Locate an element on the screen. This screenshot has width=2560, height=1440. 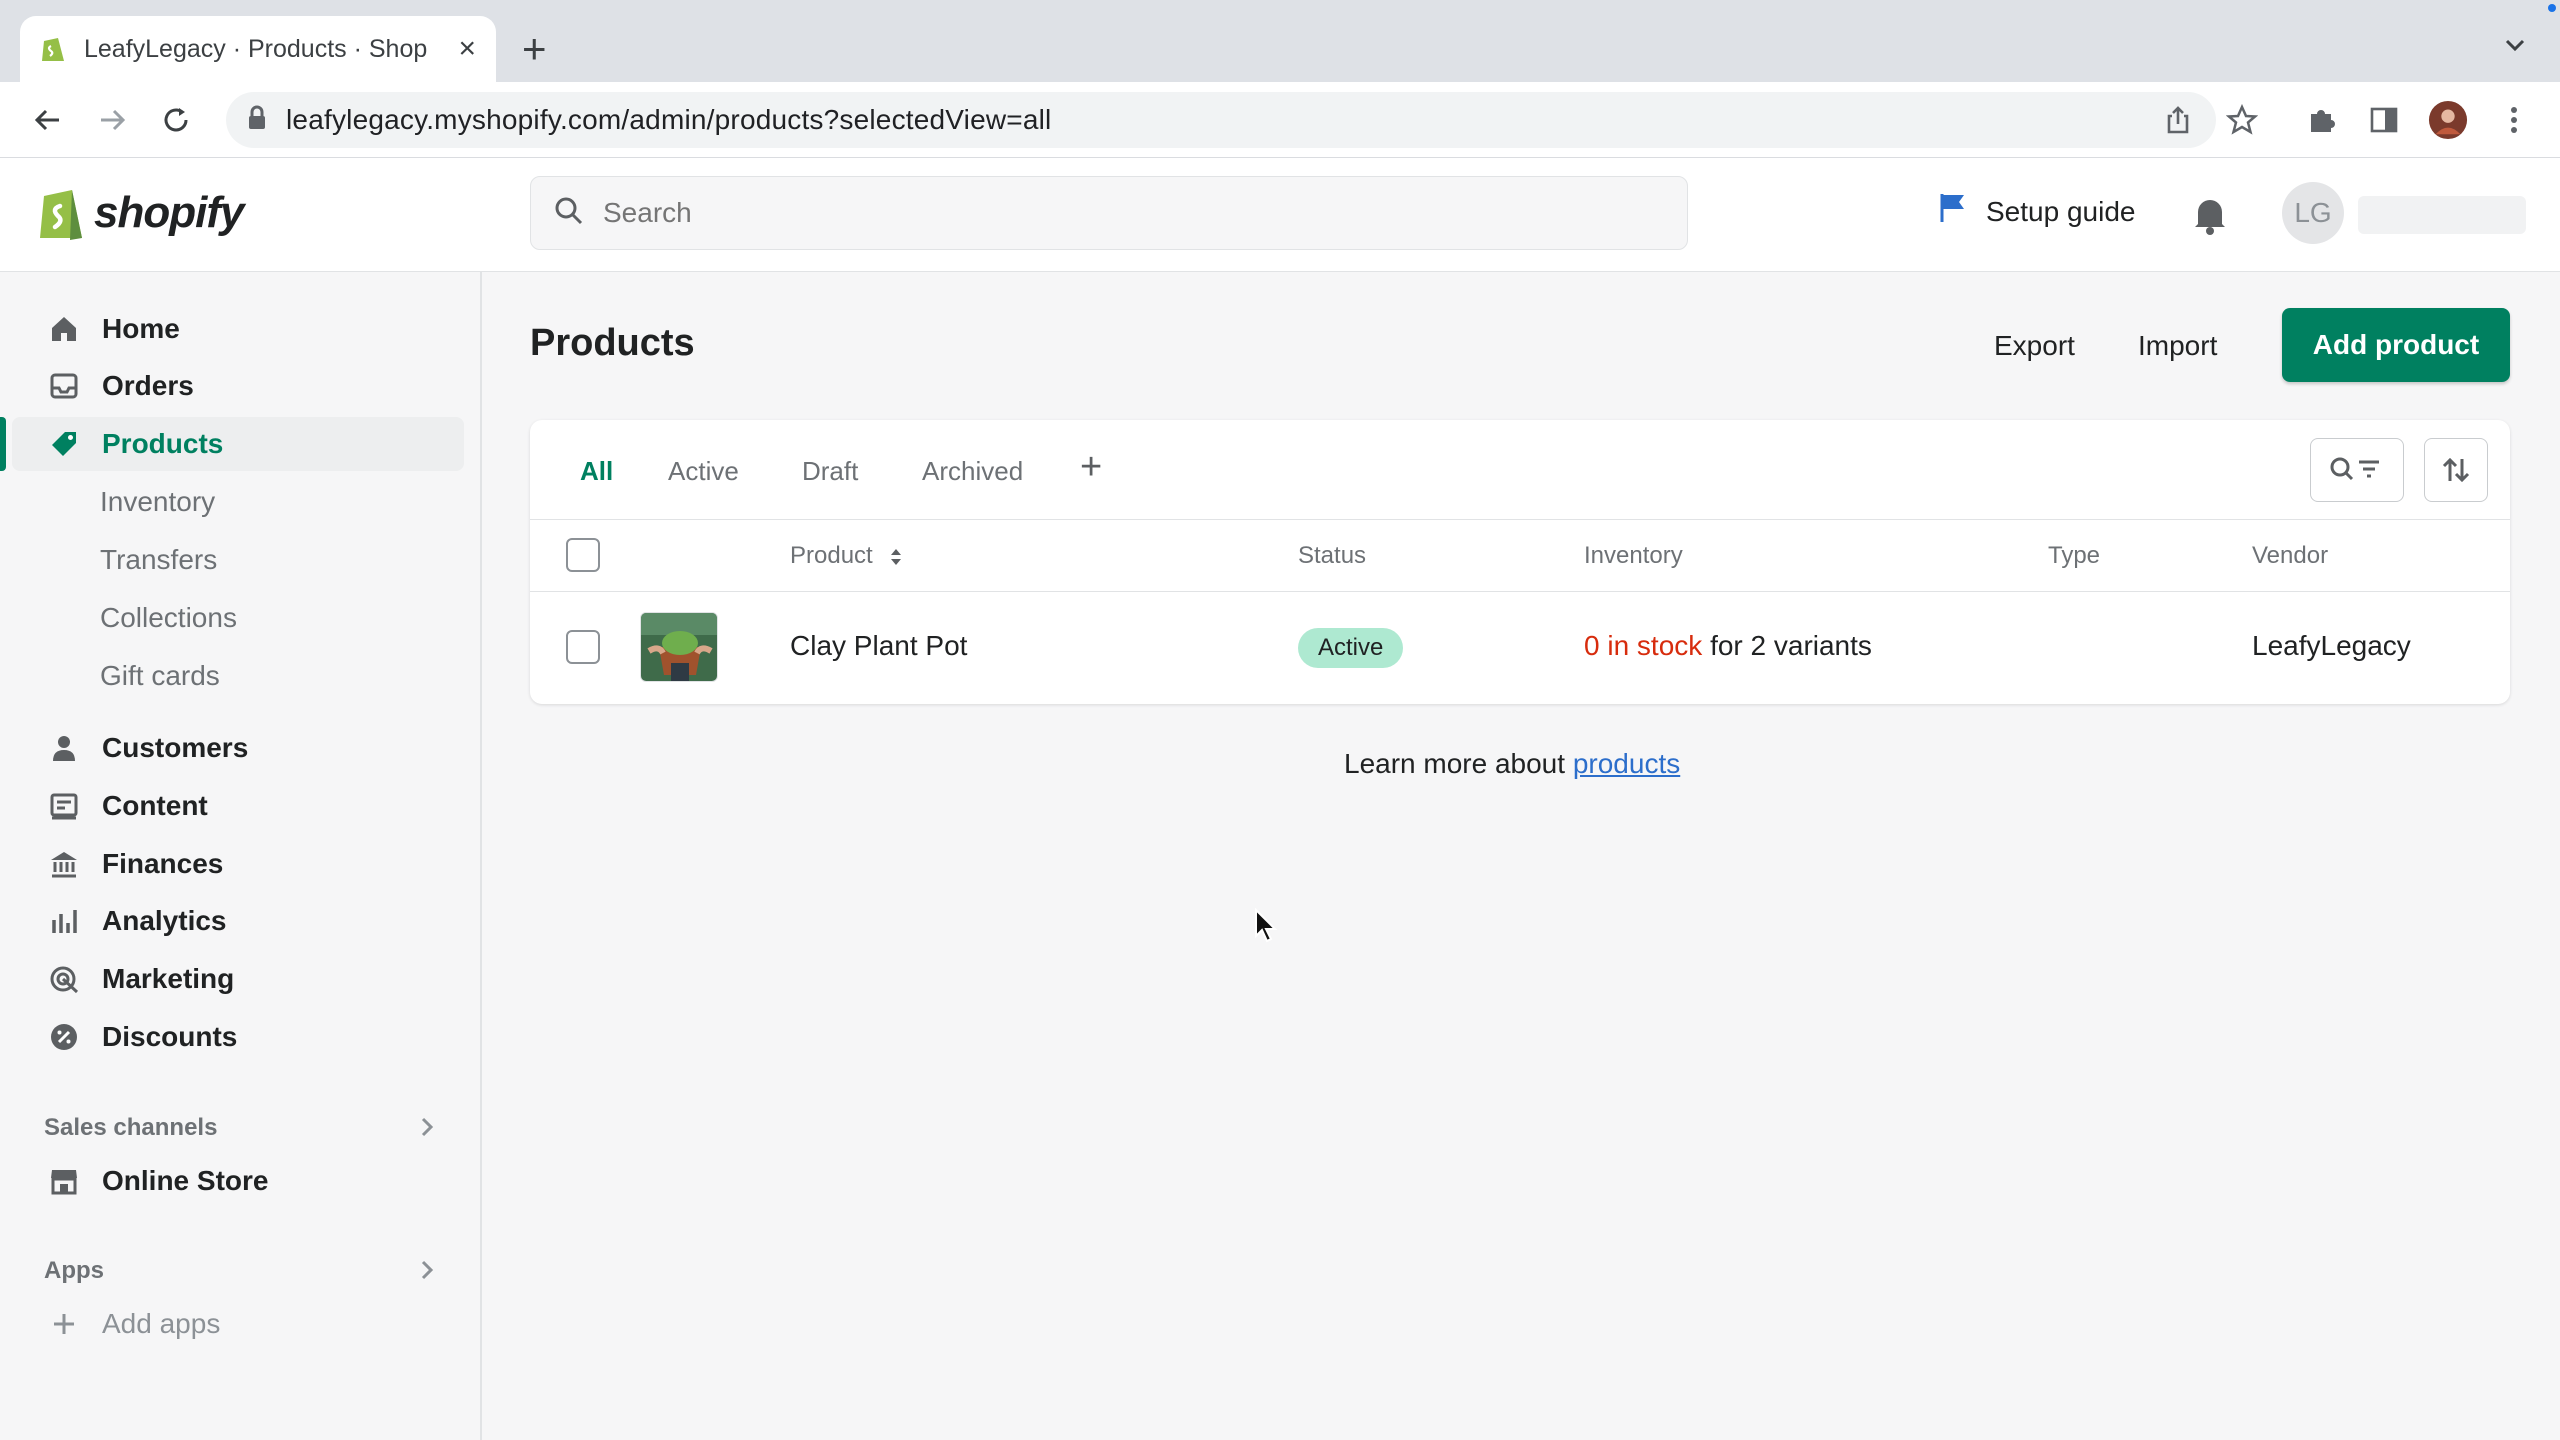
apps-heading: Apps is located at coordinates (74, 1271).